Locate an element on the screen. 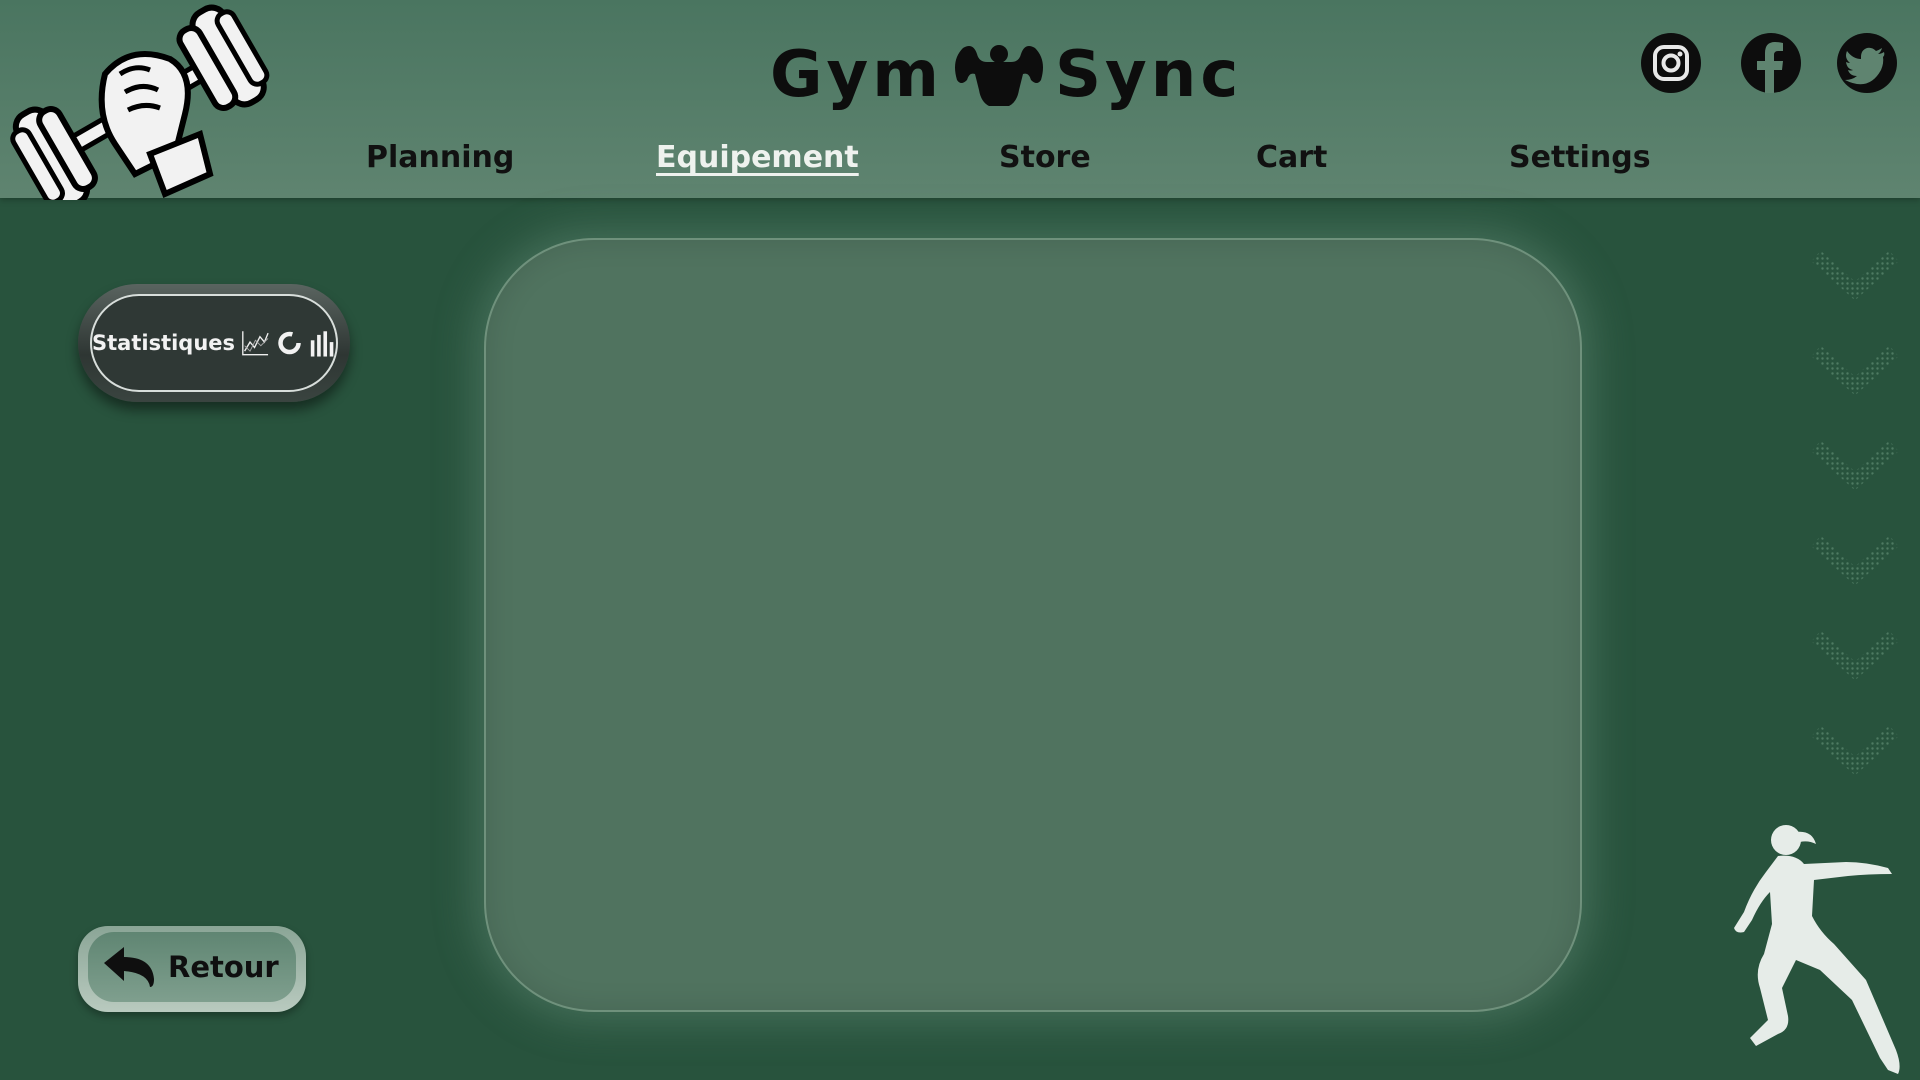  facebook-icon is located at coordinates (1771, 63).